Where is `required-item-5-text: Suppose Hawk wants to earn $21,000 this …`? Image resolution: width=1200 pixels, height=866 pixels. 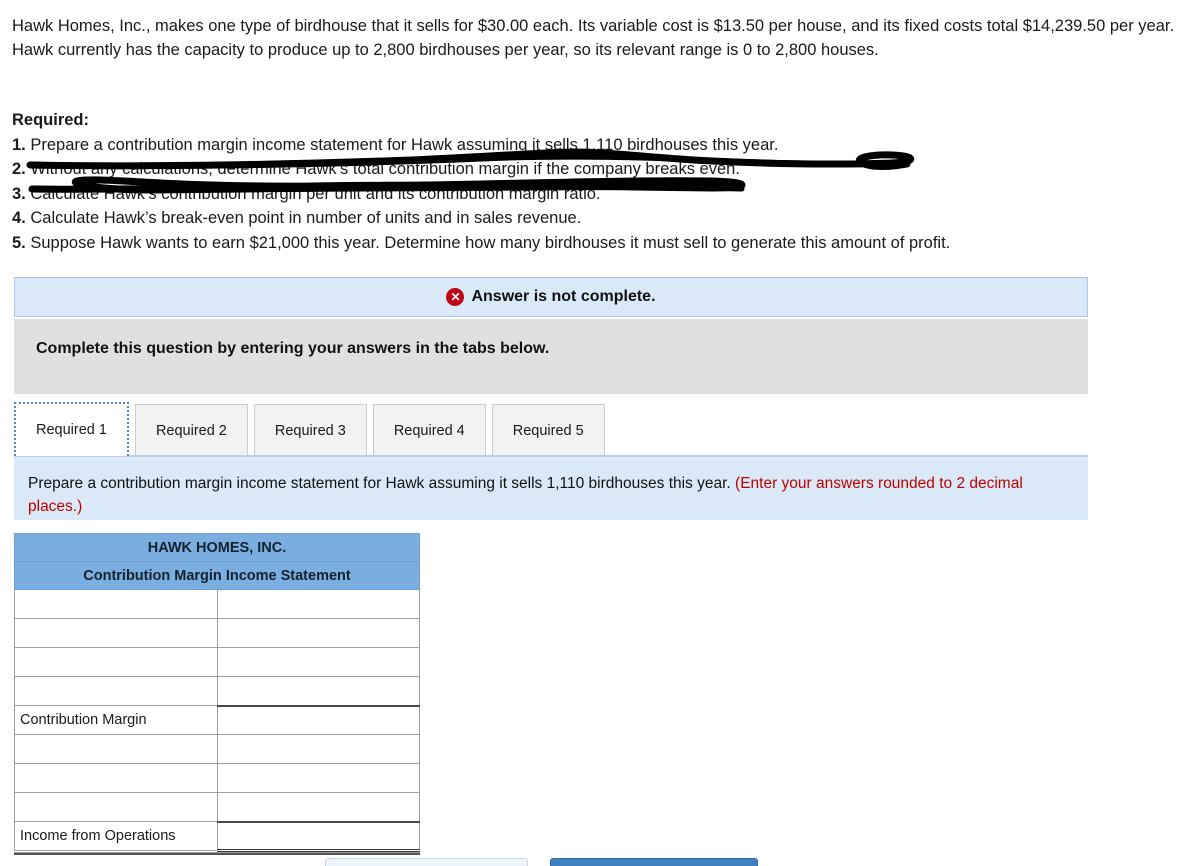 required-item-5-text: Suppose Hawk wants to earn $21,000 this … is located at coordinates (490, 242).